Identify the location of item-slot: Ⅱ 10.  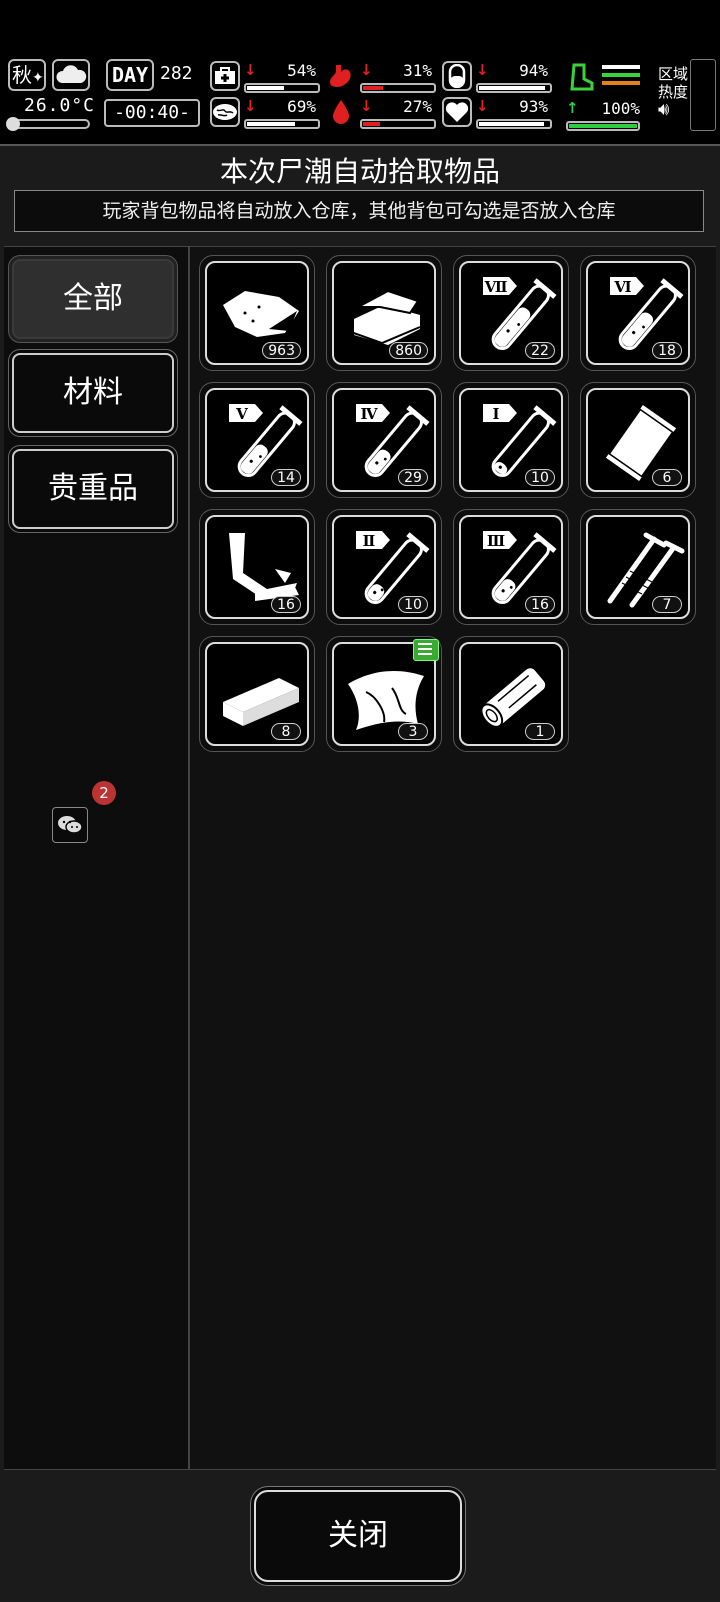
(384, 567).